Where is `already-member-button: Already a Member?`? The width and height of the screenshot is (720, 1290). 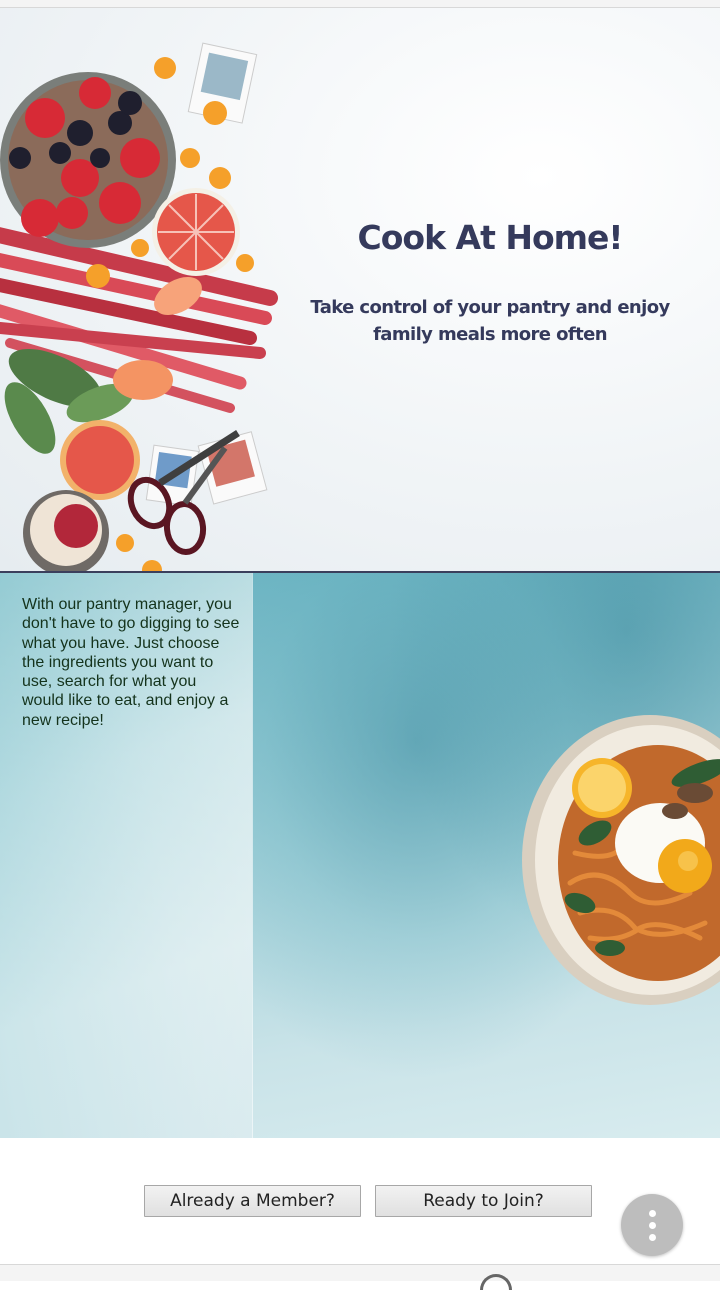 already-member-button: Already a Member? is located at coordinates (252, 1201).